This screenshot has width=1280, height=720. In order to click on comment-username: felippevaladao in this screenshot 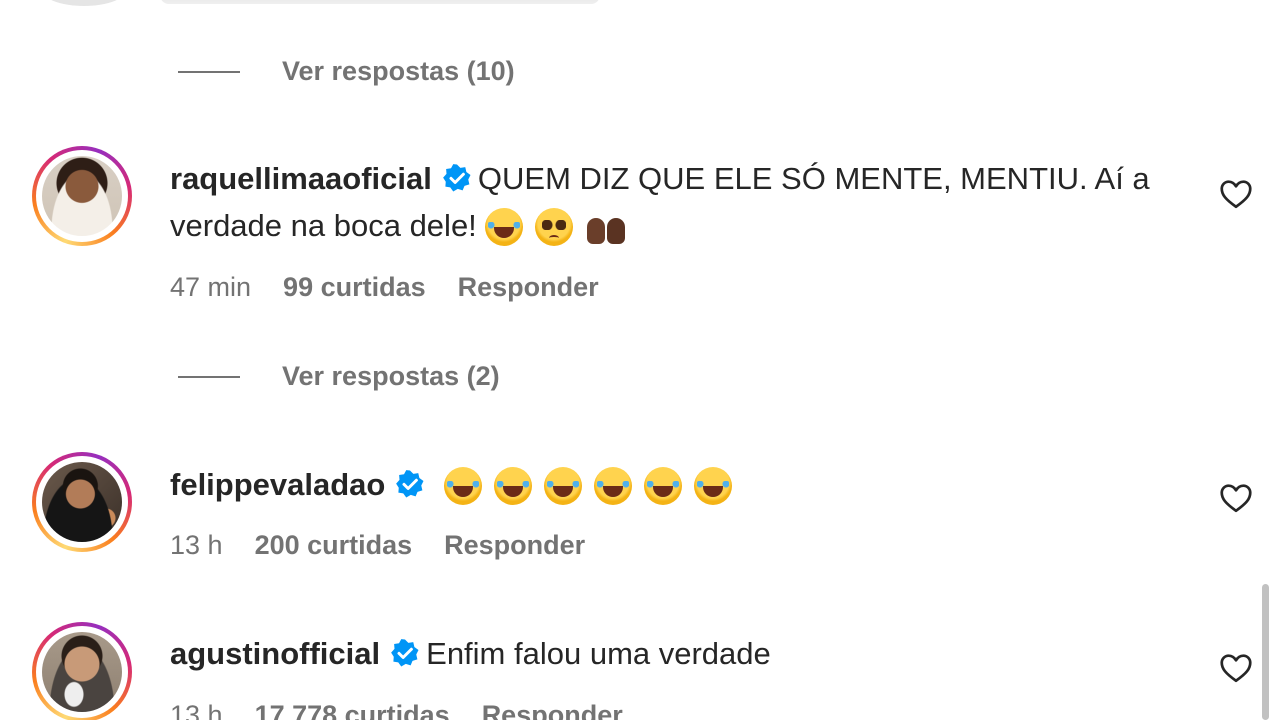, I will do `click(277, 484)`.